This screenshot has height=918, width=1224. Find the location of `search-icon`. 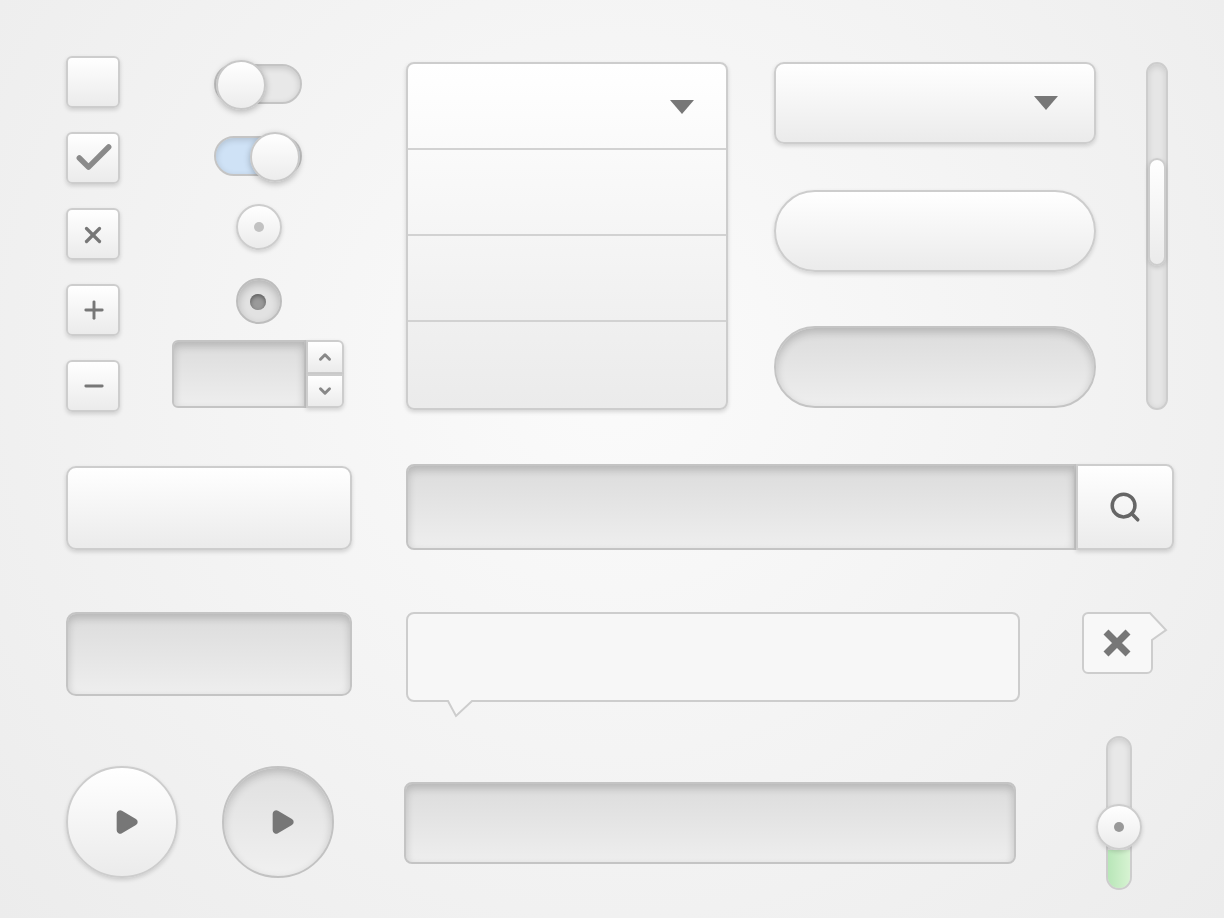

search-icon is located at coordinates (1125, 507).